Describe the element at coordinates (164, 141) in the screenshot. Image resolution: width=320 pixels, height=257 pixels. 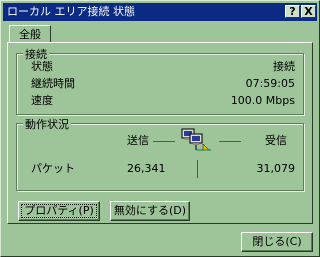
I see `sent-line` at that location.